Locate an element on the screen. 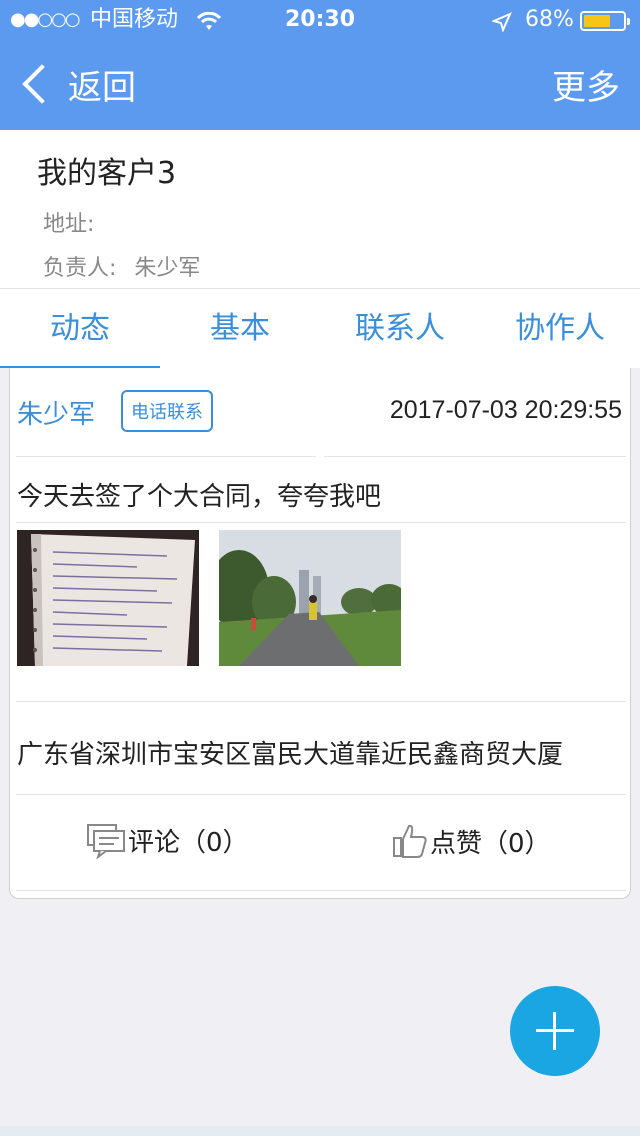  like-button: 点赞（0） is located at coordinates (471, 841).